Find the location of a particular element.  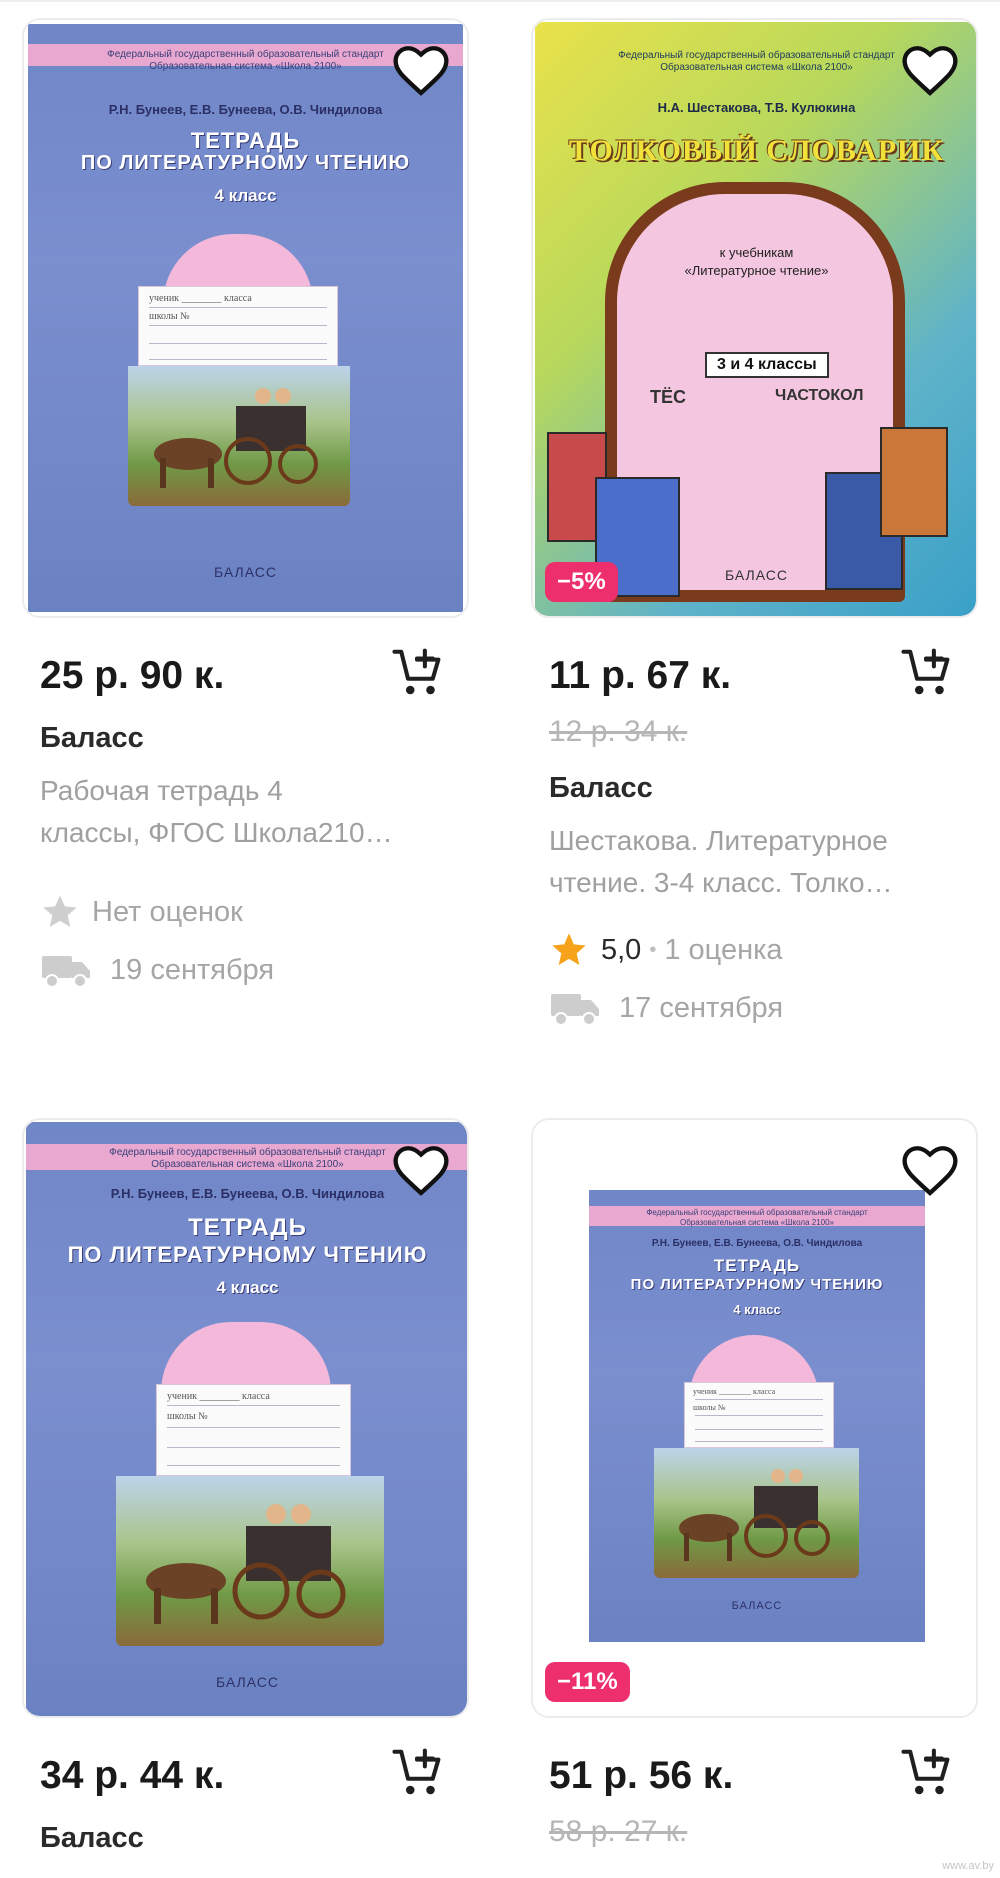

price: 51 р. 56 к. is located at coordinates (641, 1775).